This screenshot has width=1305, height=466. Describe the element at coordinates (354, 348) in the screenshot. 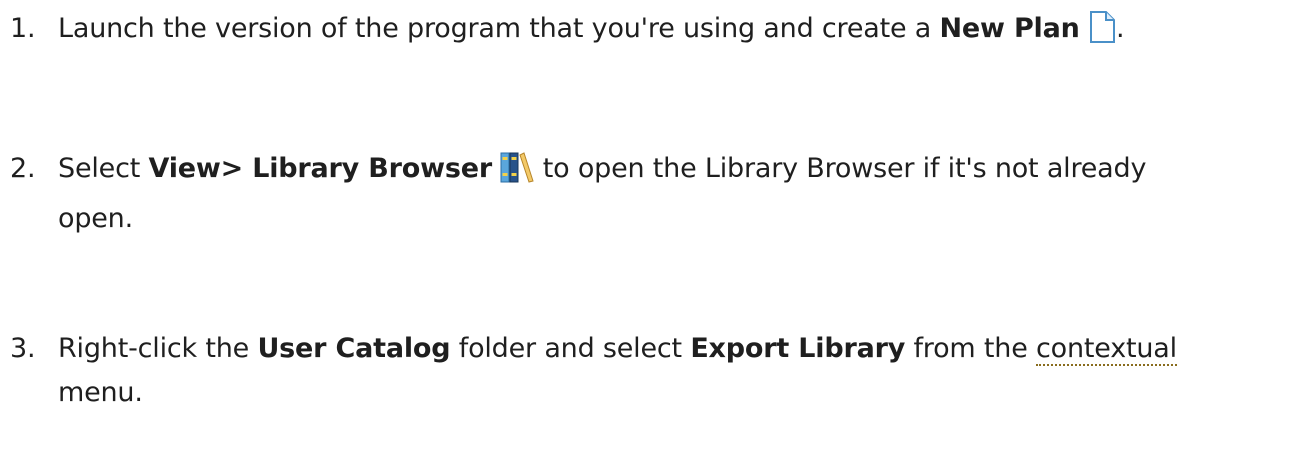

I see `user-catalog-label: User Catalog` at that location.